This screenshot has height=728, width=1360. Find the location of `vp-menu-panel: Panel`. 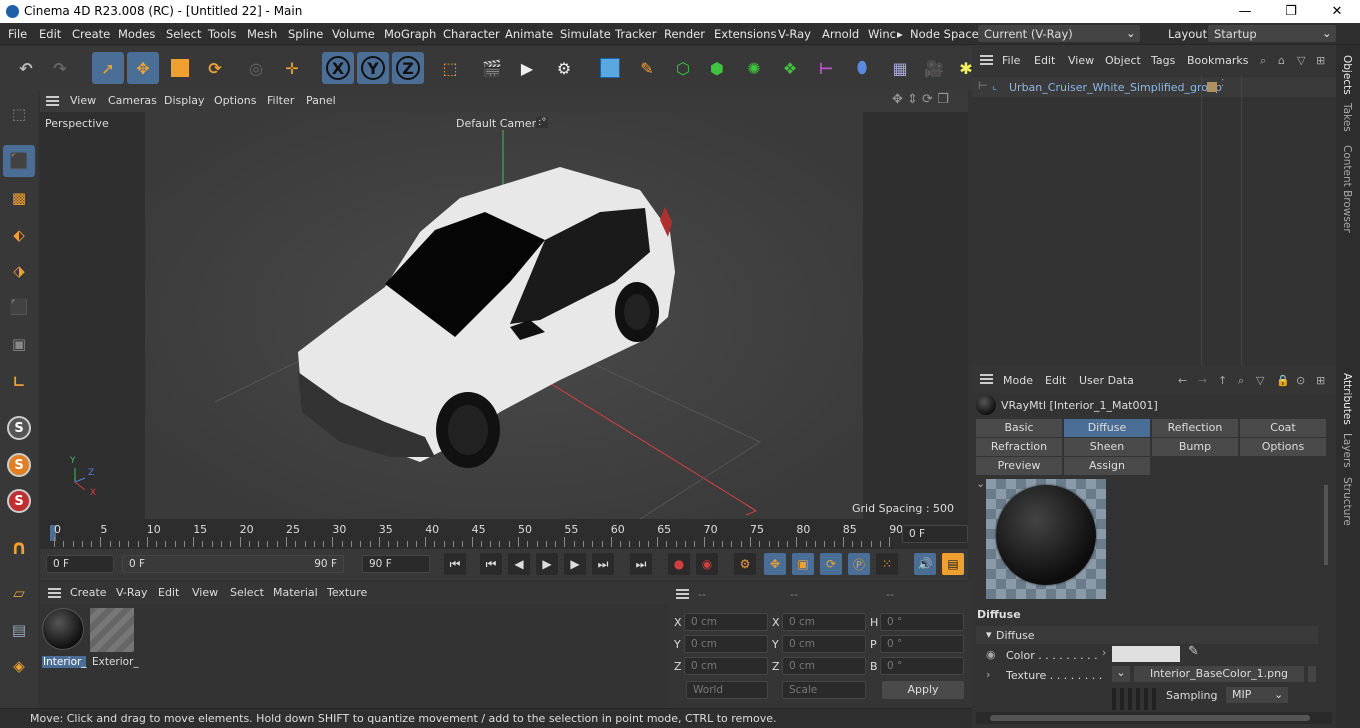

vp-menu-panel: Panel is located at coordinates (321, 100).